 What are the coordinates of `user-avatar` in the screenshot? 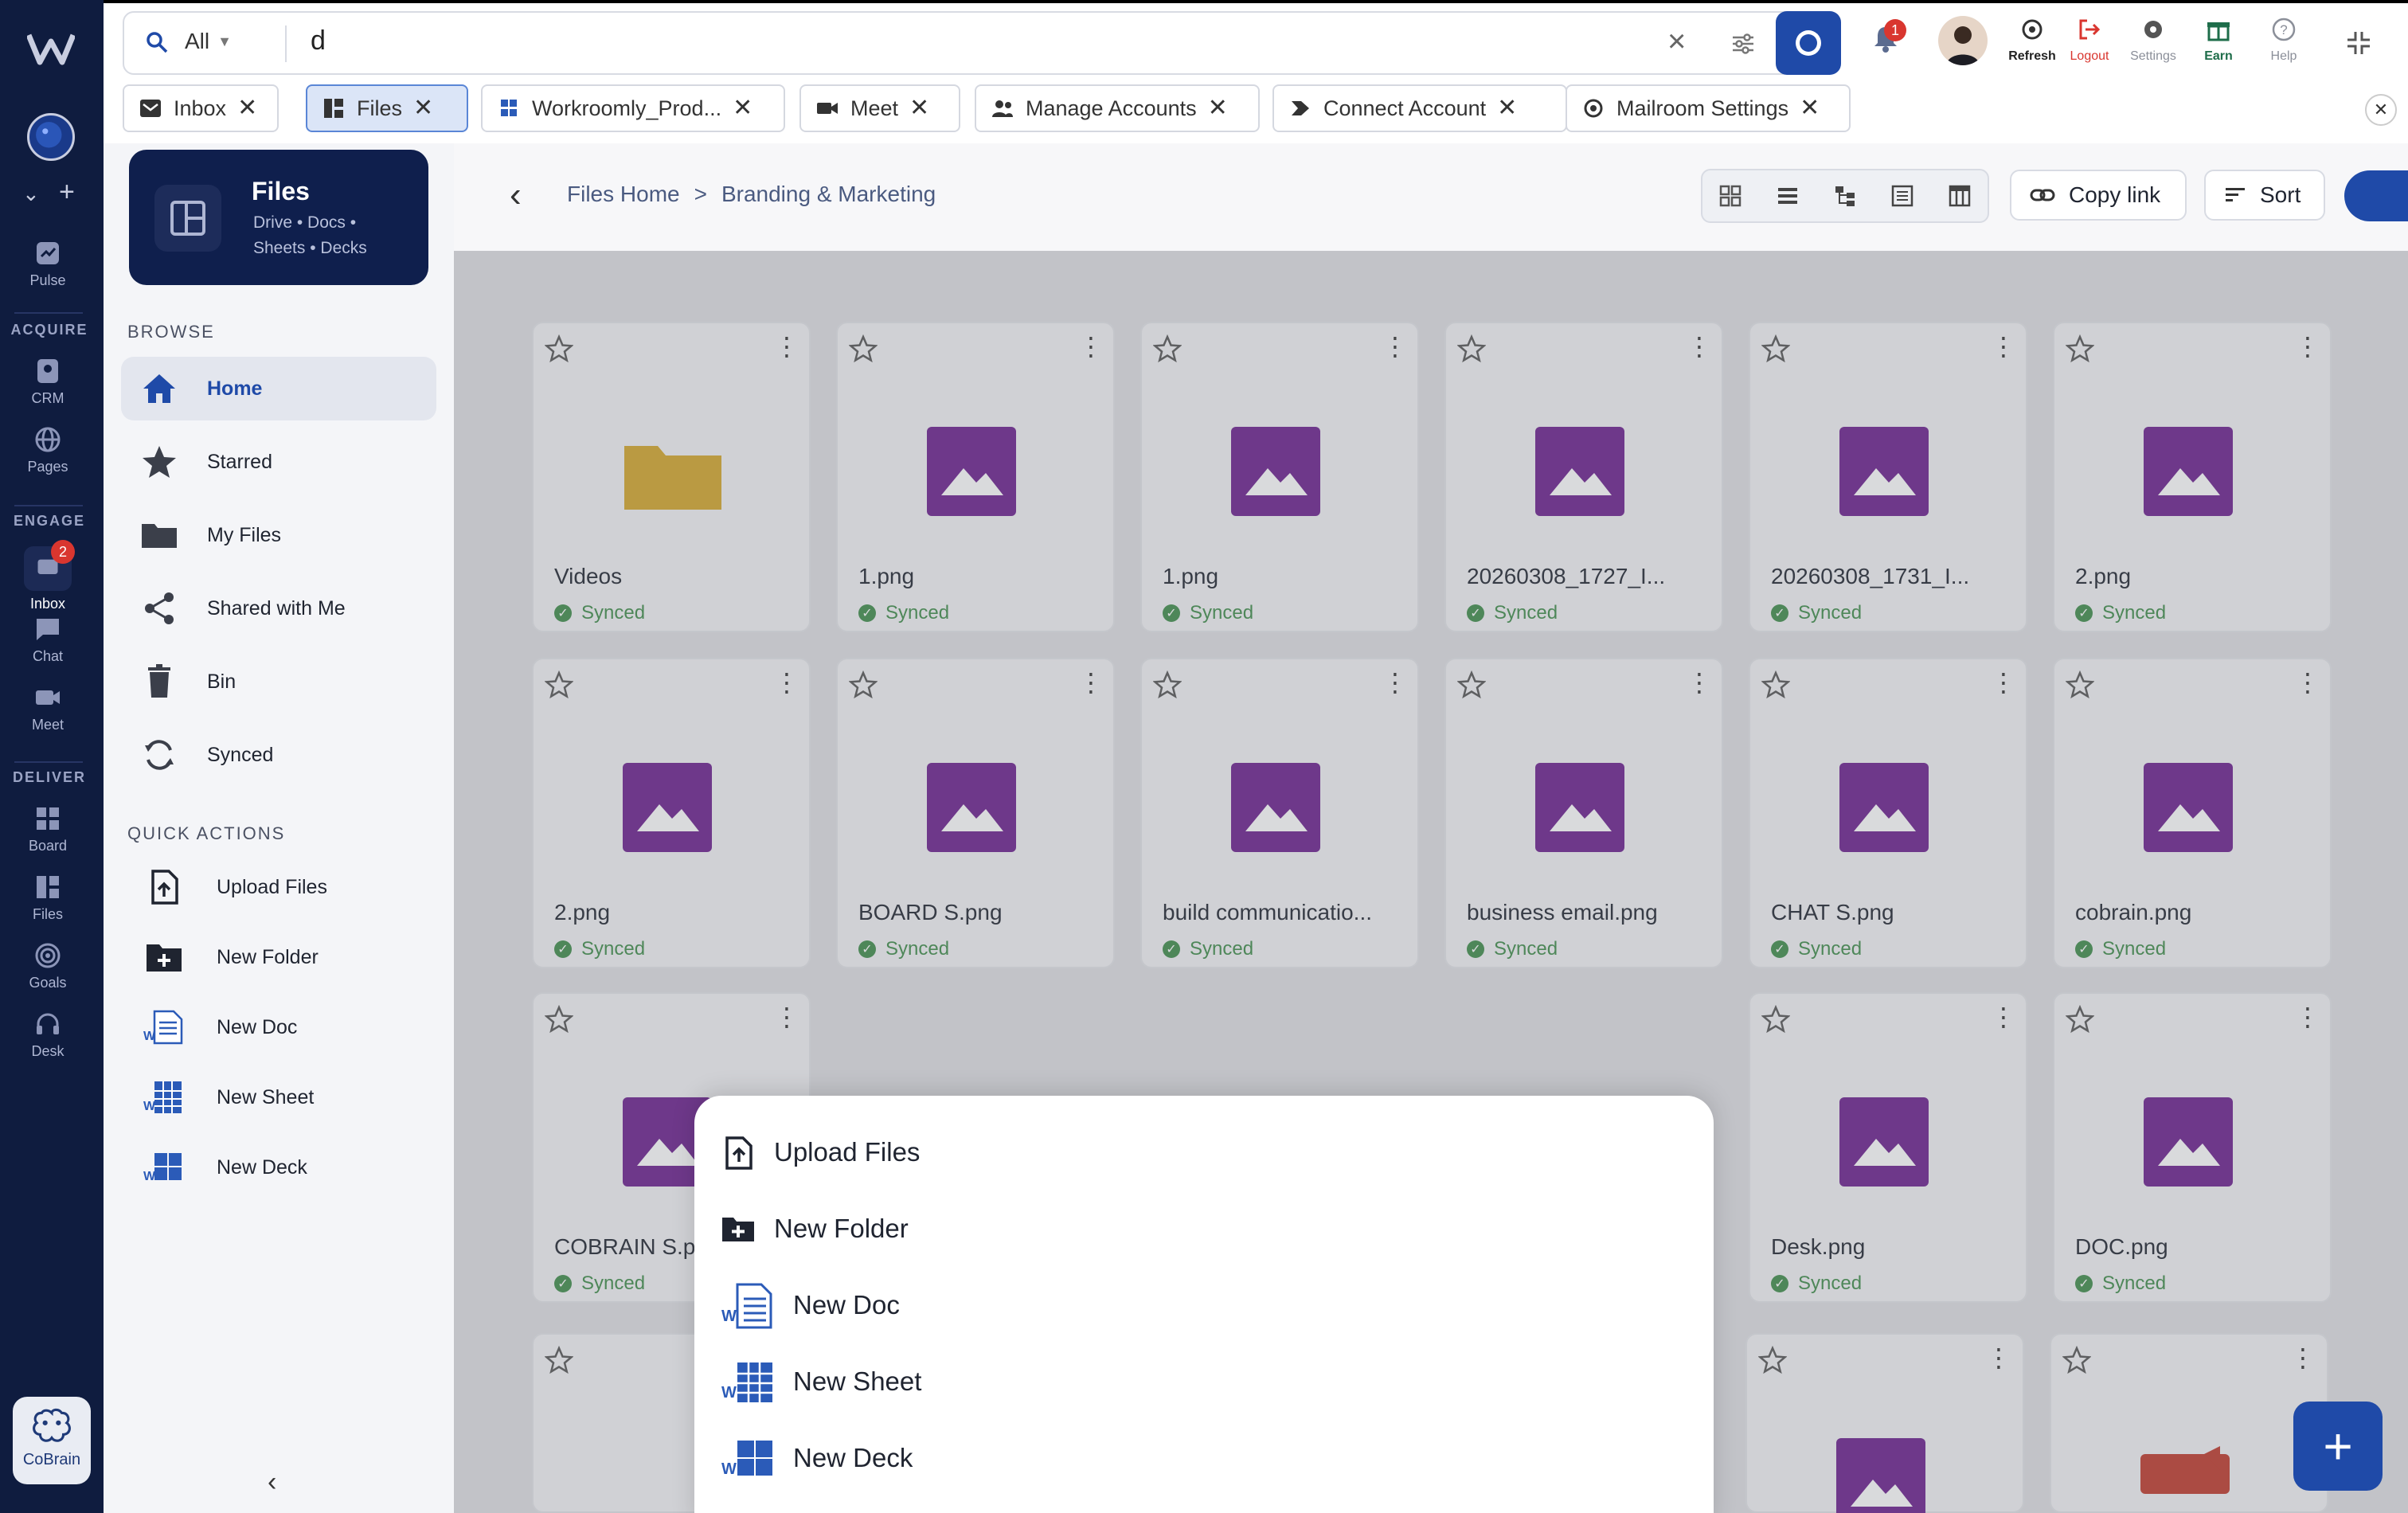 It's located at (1963, 41).